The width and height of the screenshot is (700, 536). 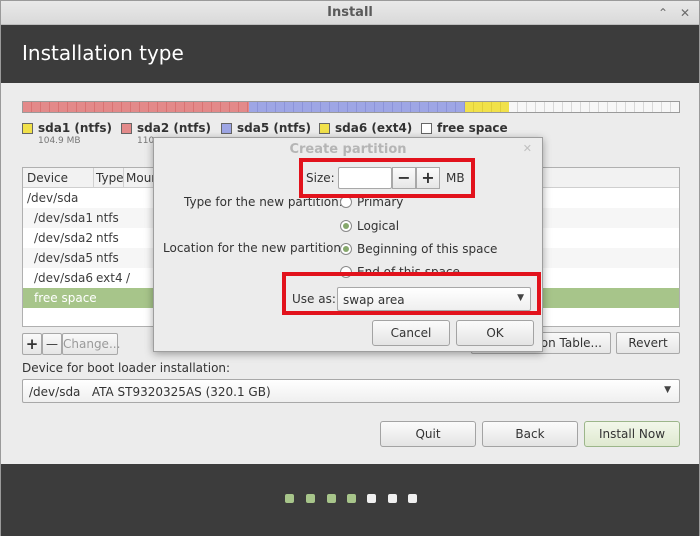 What do you see at coordinates (434, 299) in the screenshot?
I see `use-as-select: swap area ▼` at bounding box center [434, 299].